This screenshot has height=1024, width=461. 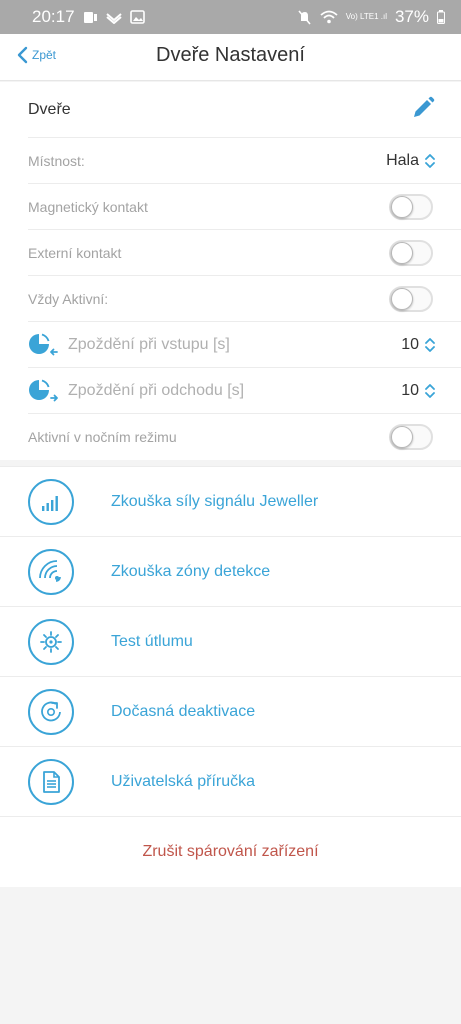 I want to click on action-label: Uživatelská příručka, so click(x=183, y=781).